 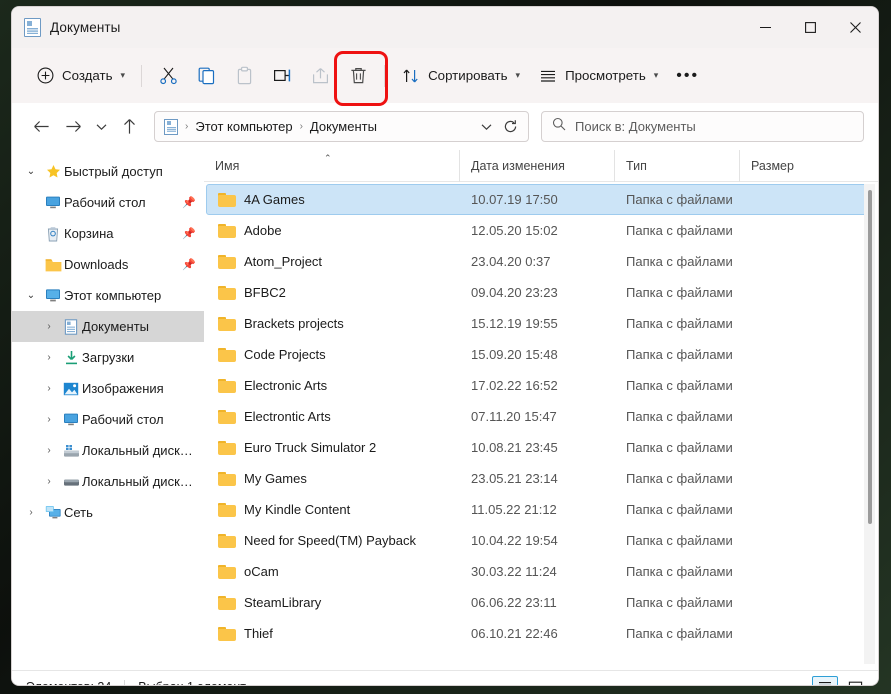 I want to click on cut-button, so click(x=168, y=76).